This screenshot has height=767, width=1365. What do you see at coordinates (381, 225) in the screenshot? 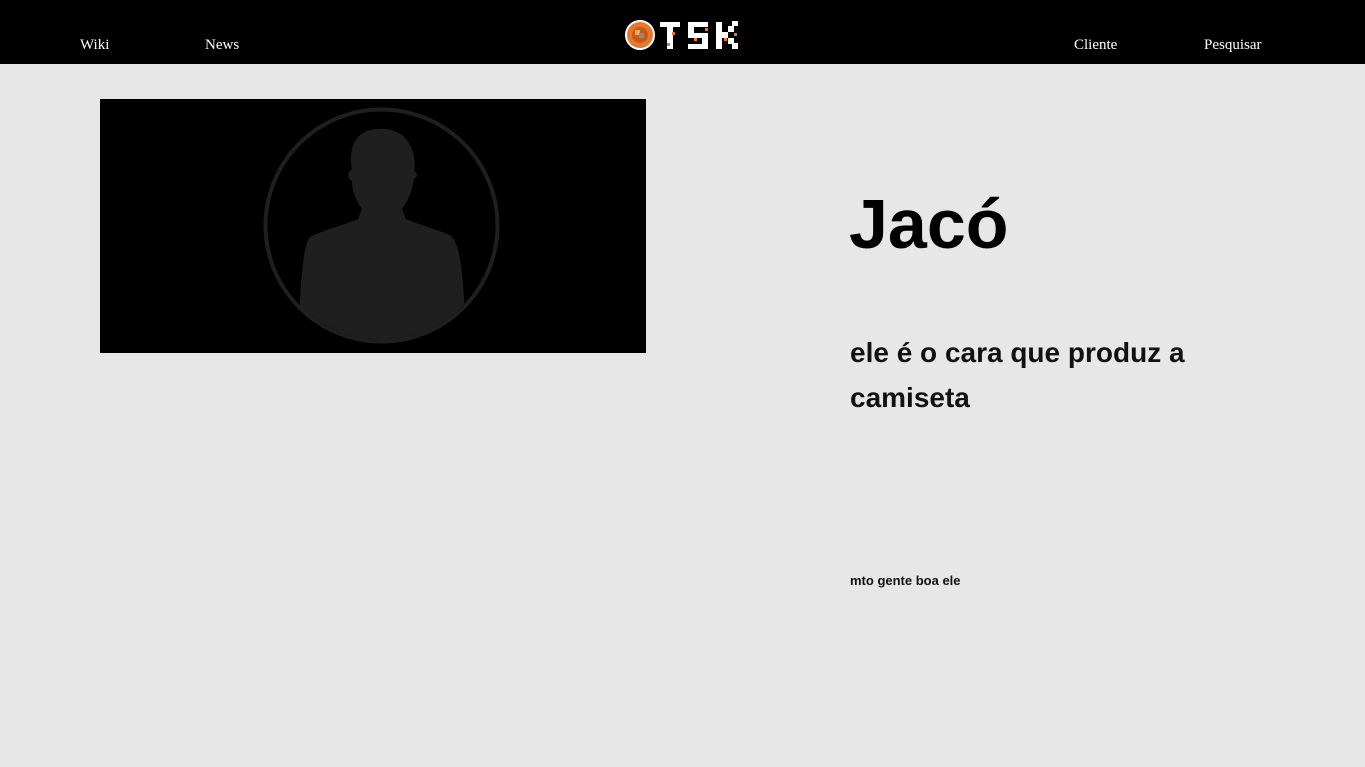
I see `person-silhouette-icon` at bounding box center [381, 225].